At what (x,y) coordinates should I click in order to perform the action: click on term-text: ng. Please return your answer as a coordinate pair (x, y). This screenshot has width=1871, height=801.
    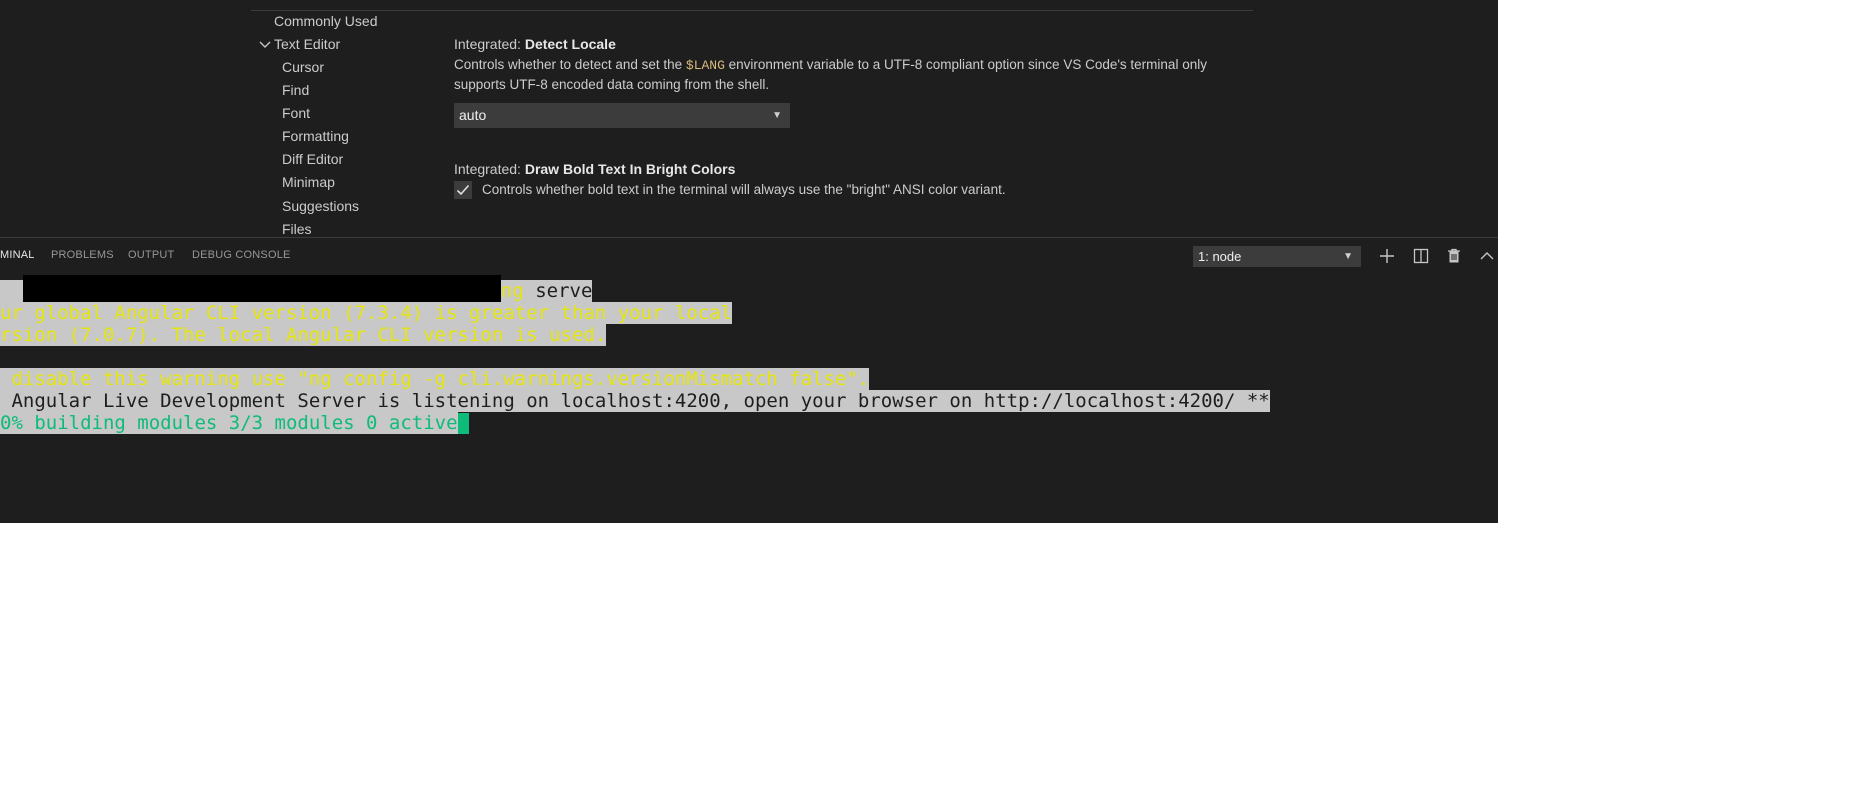
    Looking at the image, I should click on (512, 291).